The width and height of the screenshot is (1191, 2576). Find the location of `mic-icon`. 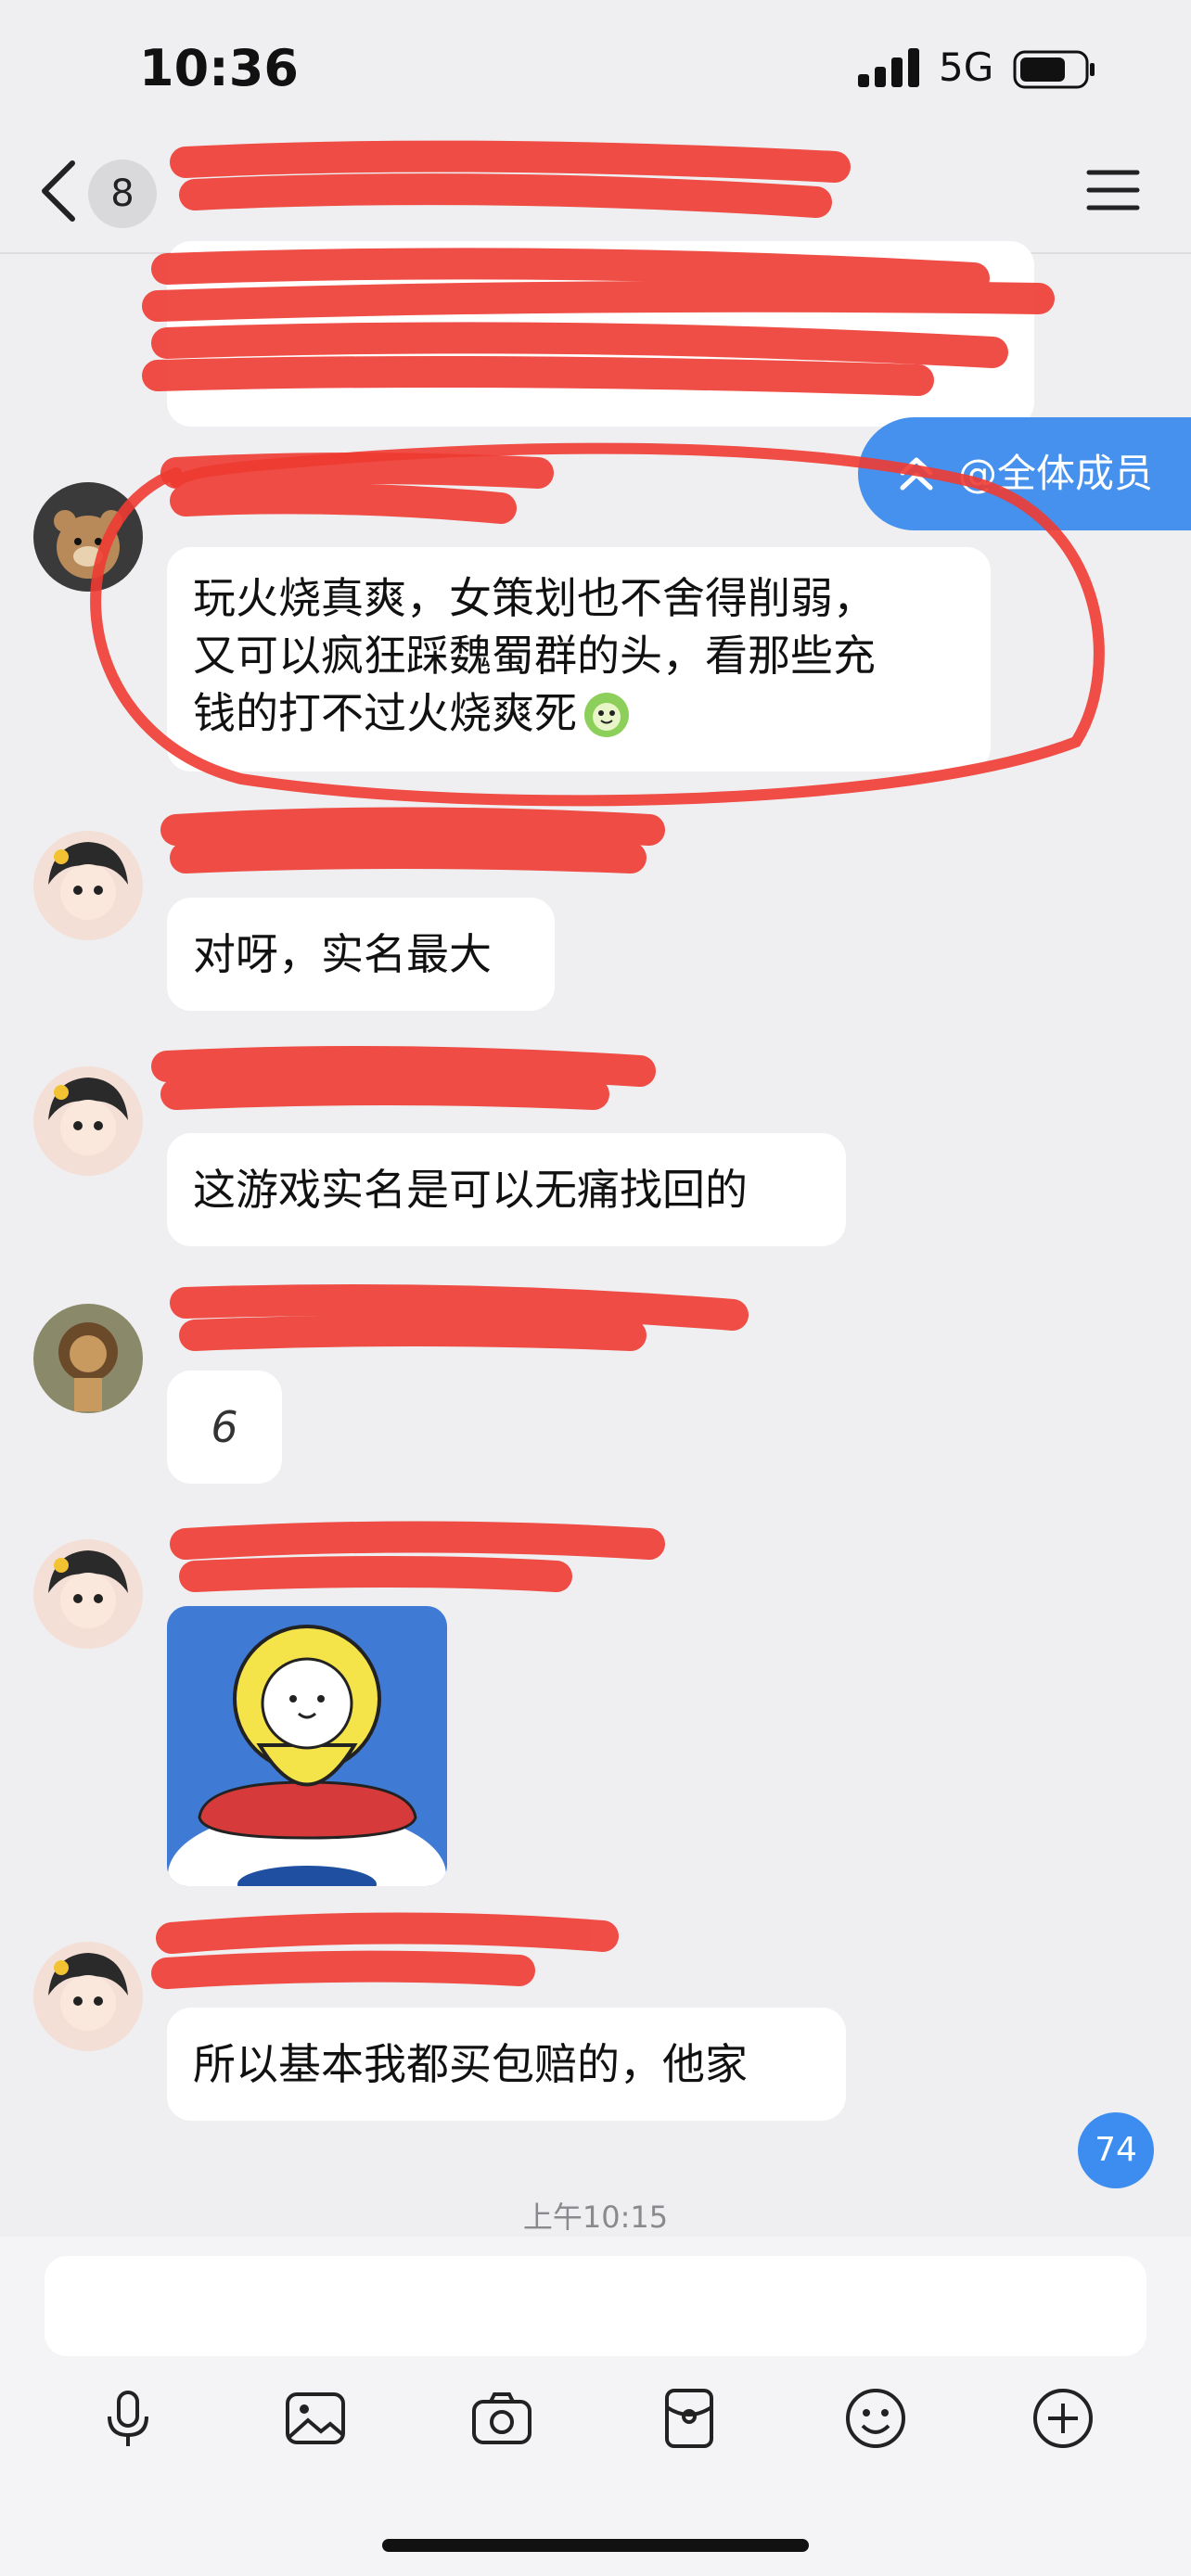

mic-icon is located at coordinates (128, 2419).